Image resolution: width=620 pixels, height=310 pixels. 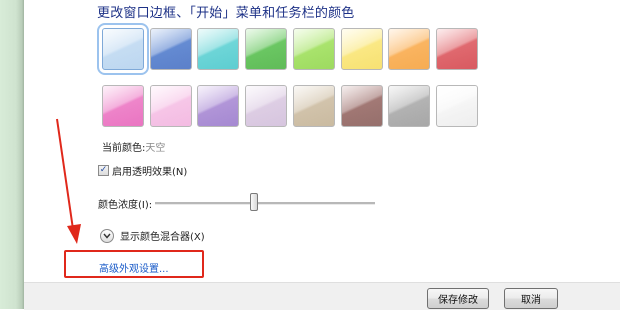 What do you see at coordinates (125, 205) in the screenshot?
I see `color-intensity-label: 颜色浓度(I):` at bounding box center [125, 205].